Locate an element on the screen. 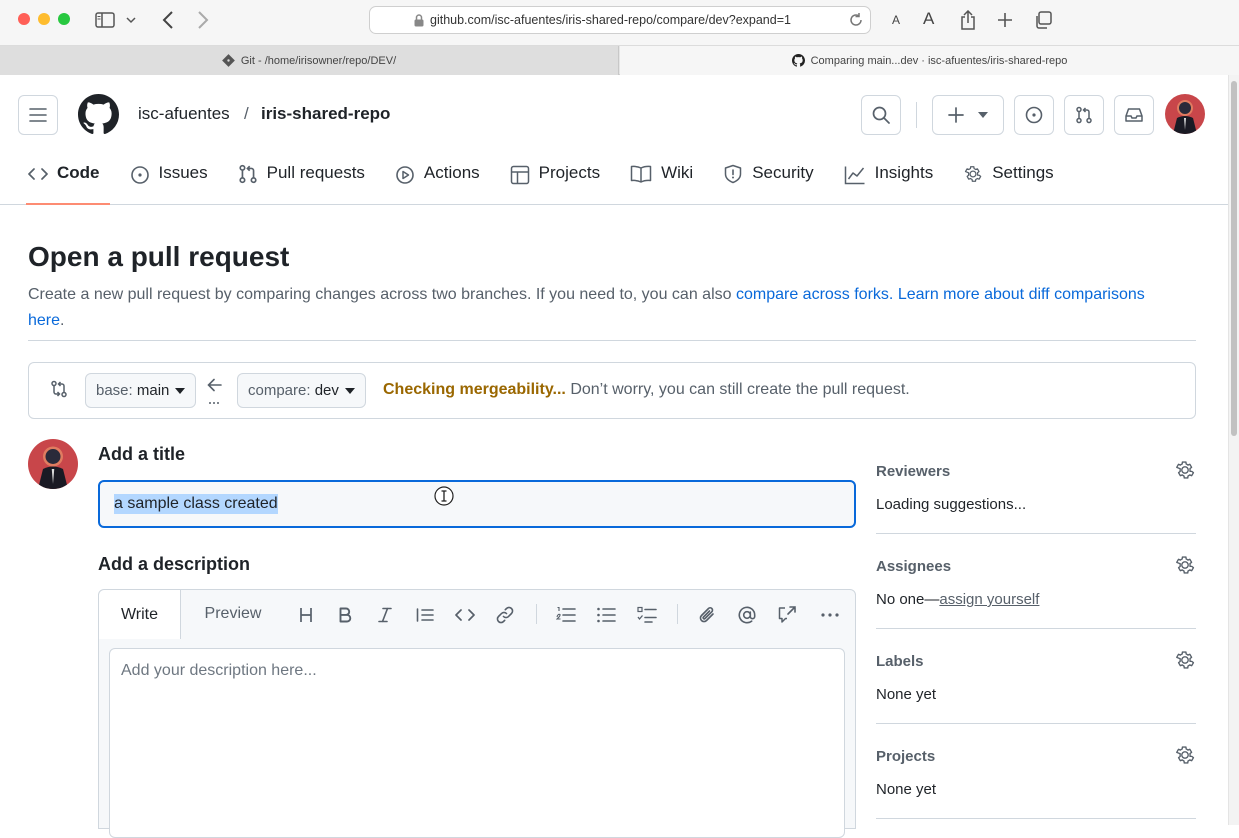 This screenshot has width=1239, height=838. plus-icon is located at coordinates (956, 115).